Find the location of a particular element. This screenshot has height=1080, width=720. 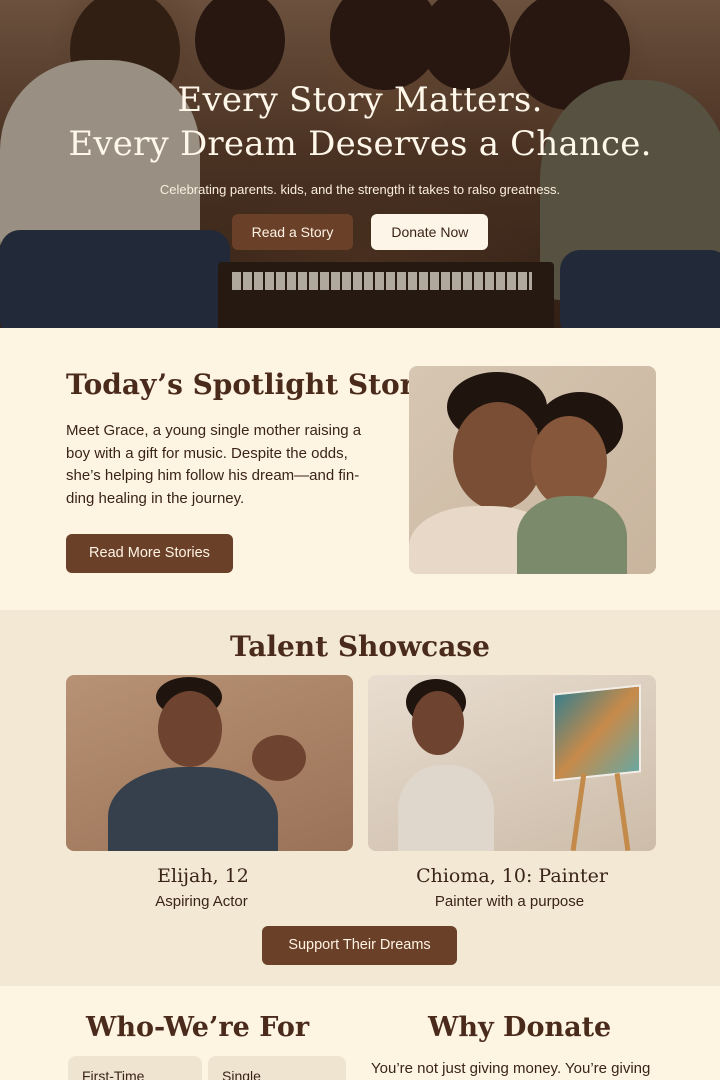

audience-pill-first-time: First-Time is located at coordinates (135, 1068).